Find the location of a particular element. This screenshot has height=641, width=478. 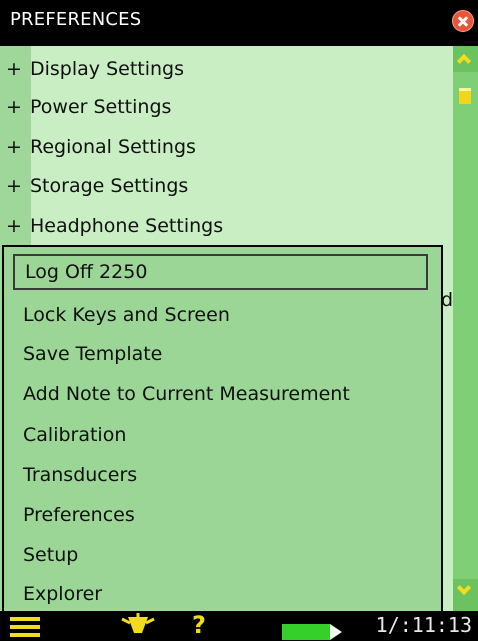

tree-item-label: Regional Settings is located at coordinates (113, 147).